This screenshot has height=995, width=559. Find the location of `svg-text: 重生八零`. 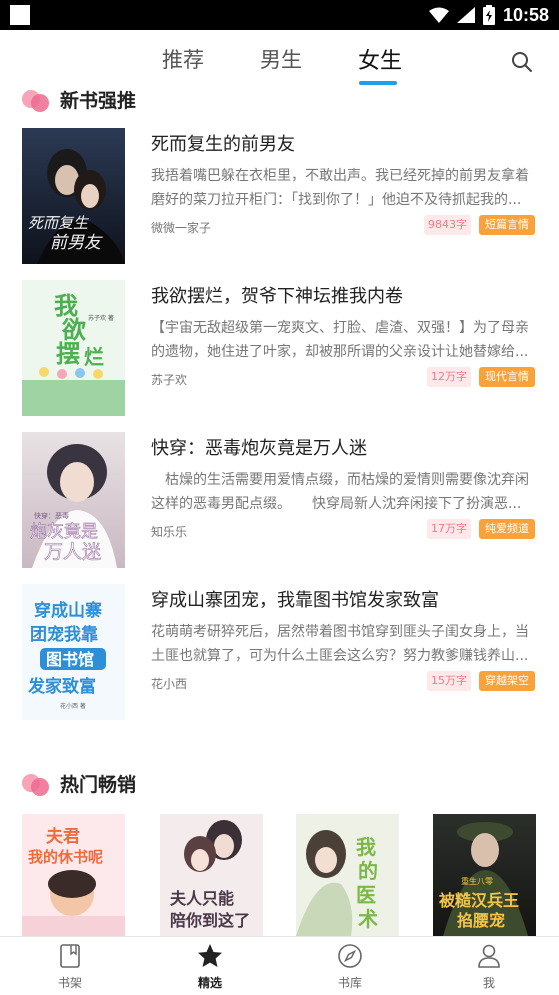

svg-text: 重生八零 is located at coordinates (477, 881).